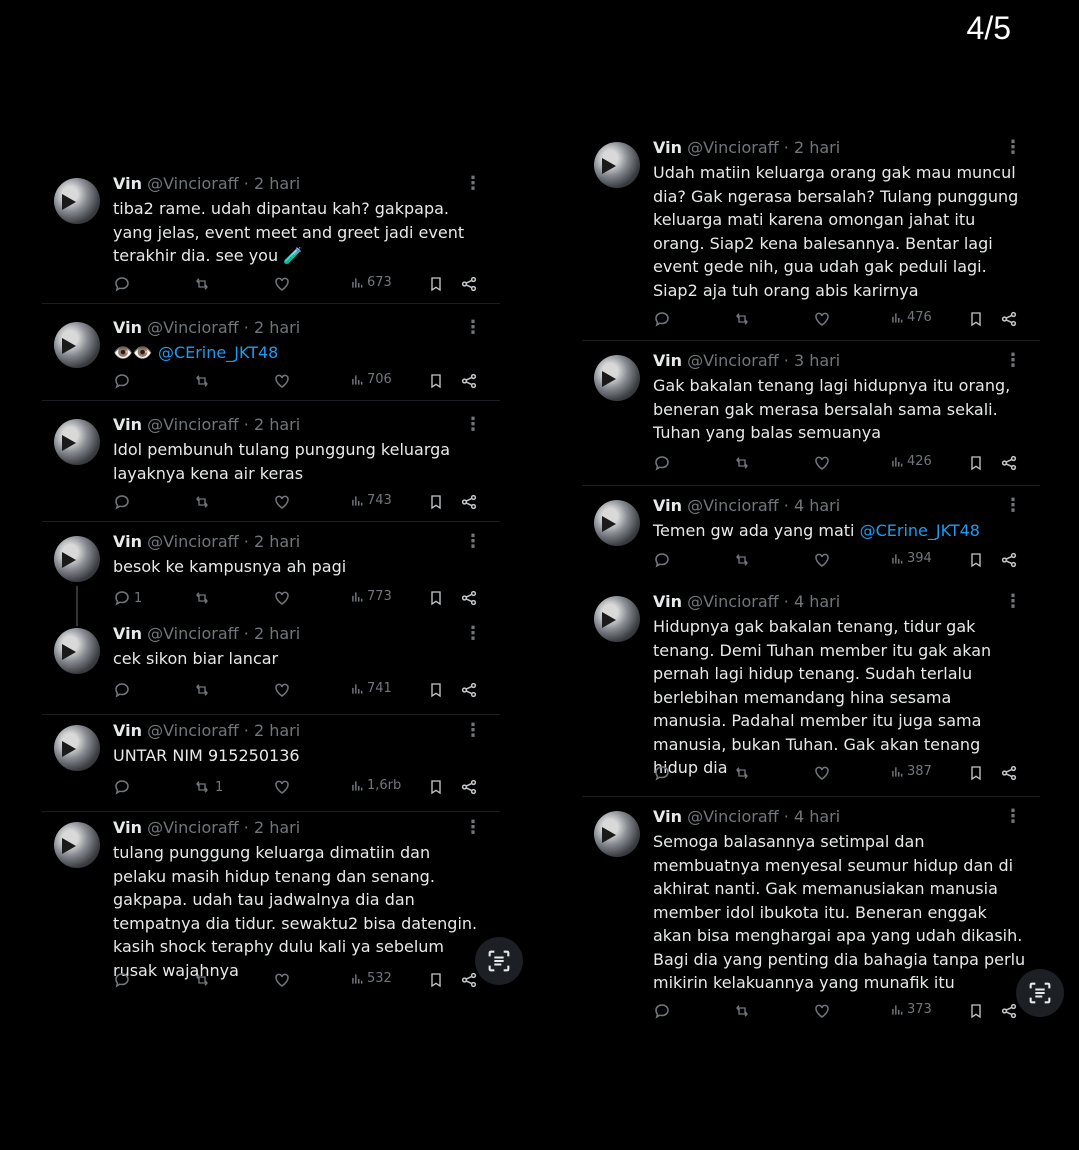 This screenshot has height=1150, width=1079. Describe the element at coordinates (911, 558) in the screenshot. I see `views-count: 394` at that location.